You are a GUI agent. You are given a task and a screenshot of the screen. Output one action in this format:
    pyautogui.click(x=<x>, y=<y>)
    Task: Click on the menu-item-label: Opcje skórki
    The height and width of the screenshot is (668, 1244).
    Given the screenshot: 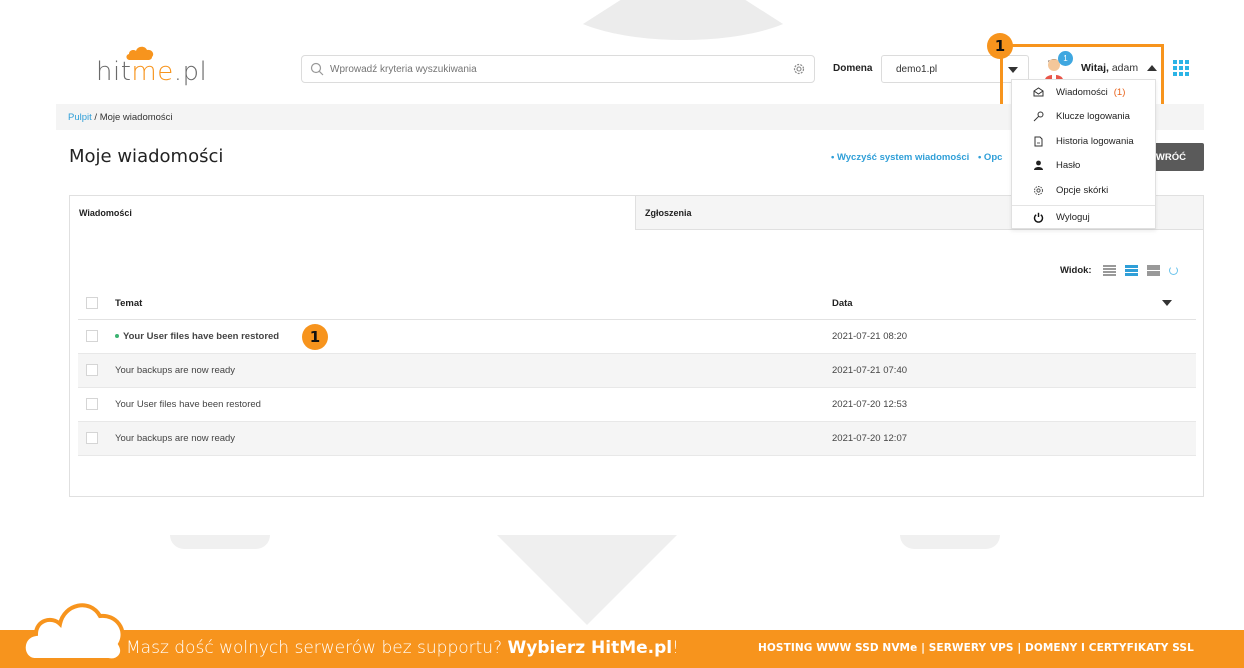 What is the action you would take?
    pyautogui.click(x=1082, y=190)
    